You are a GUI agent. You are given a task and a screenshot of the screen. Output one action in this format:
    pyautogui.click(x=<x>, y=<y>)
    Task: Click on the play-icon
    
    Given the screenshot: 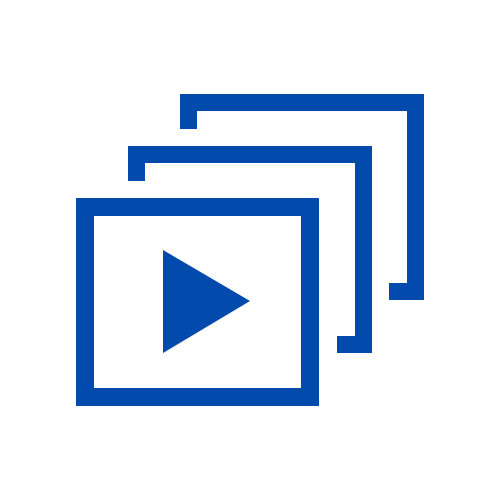 What is the action you would take?
    pyautogui.click(x=206, y=301)
    